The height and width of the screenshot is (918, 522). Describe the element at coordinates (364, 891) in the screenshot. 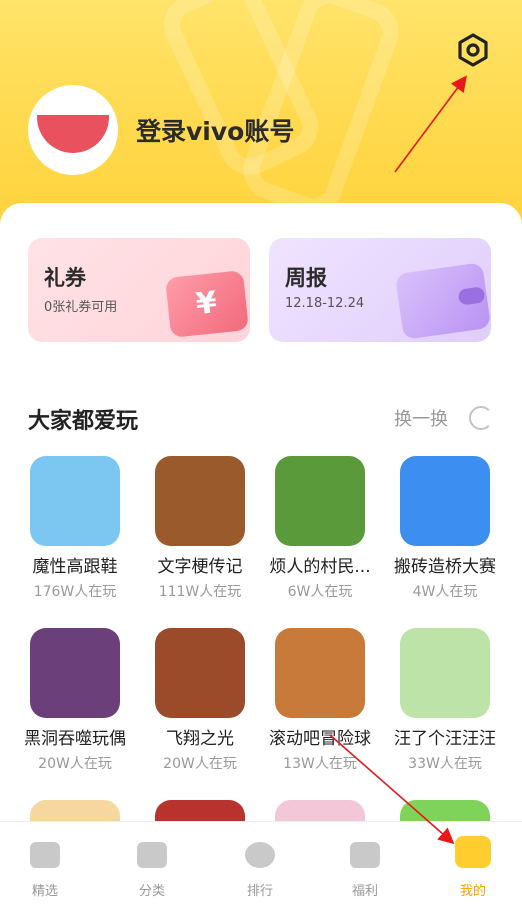

I see `tab-label: 福利` at that location.